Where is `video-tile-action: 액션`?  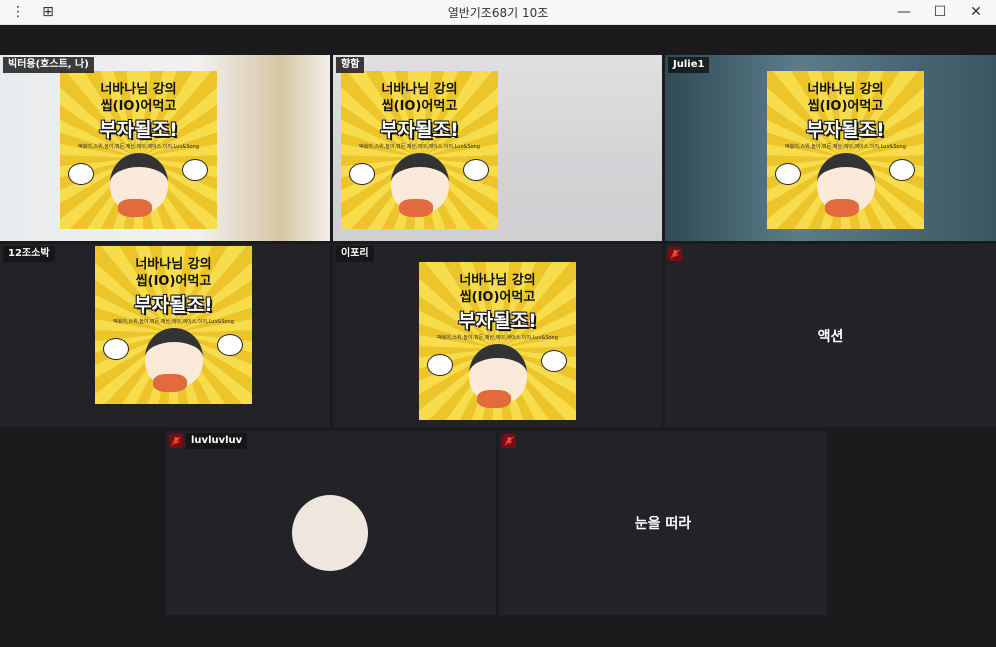
video-tile-action: 액션 is located at coordinates (830, 335).